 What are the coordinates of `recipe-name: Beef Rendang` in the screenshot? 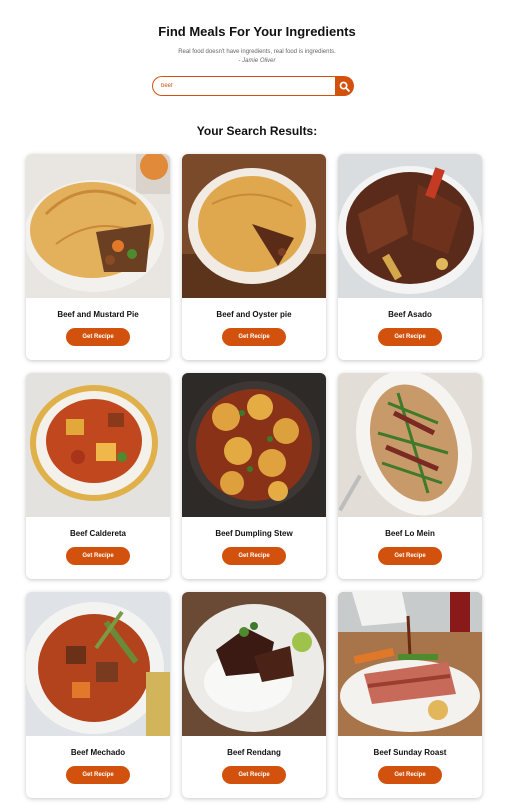 It's located at (254, 752).